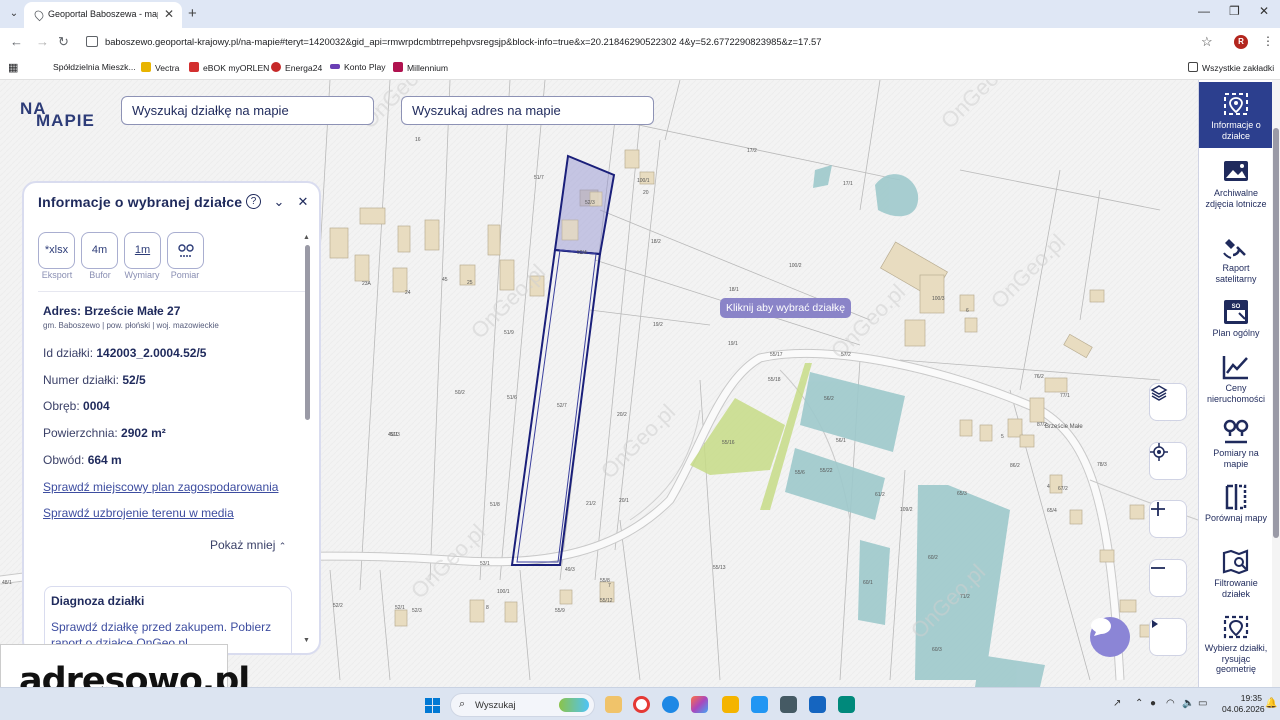  Describe the element at coordinates (57, 275) in the screenshot. I see `tool-label: Eksport` at that location.